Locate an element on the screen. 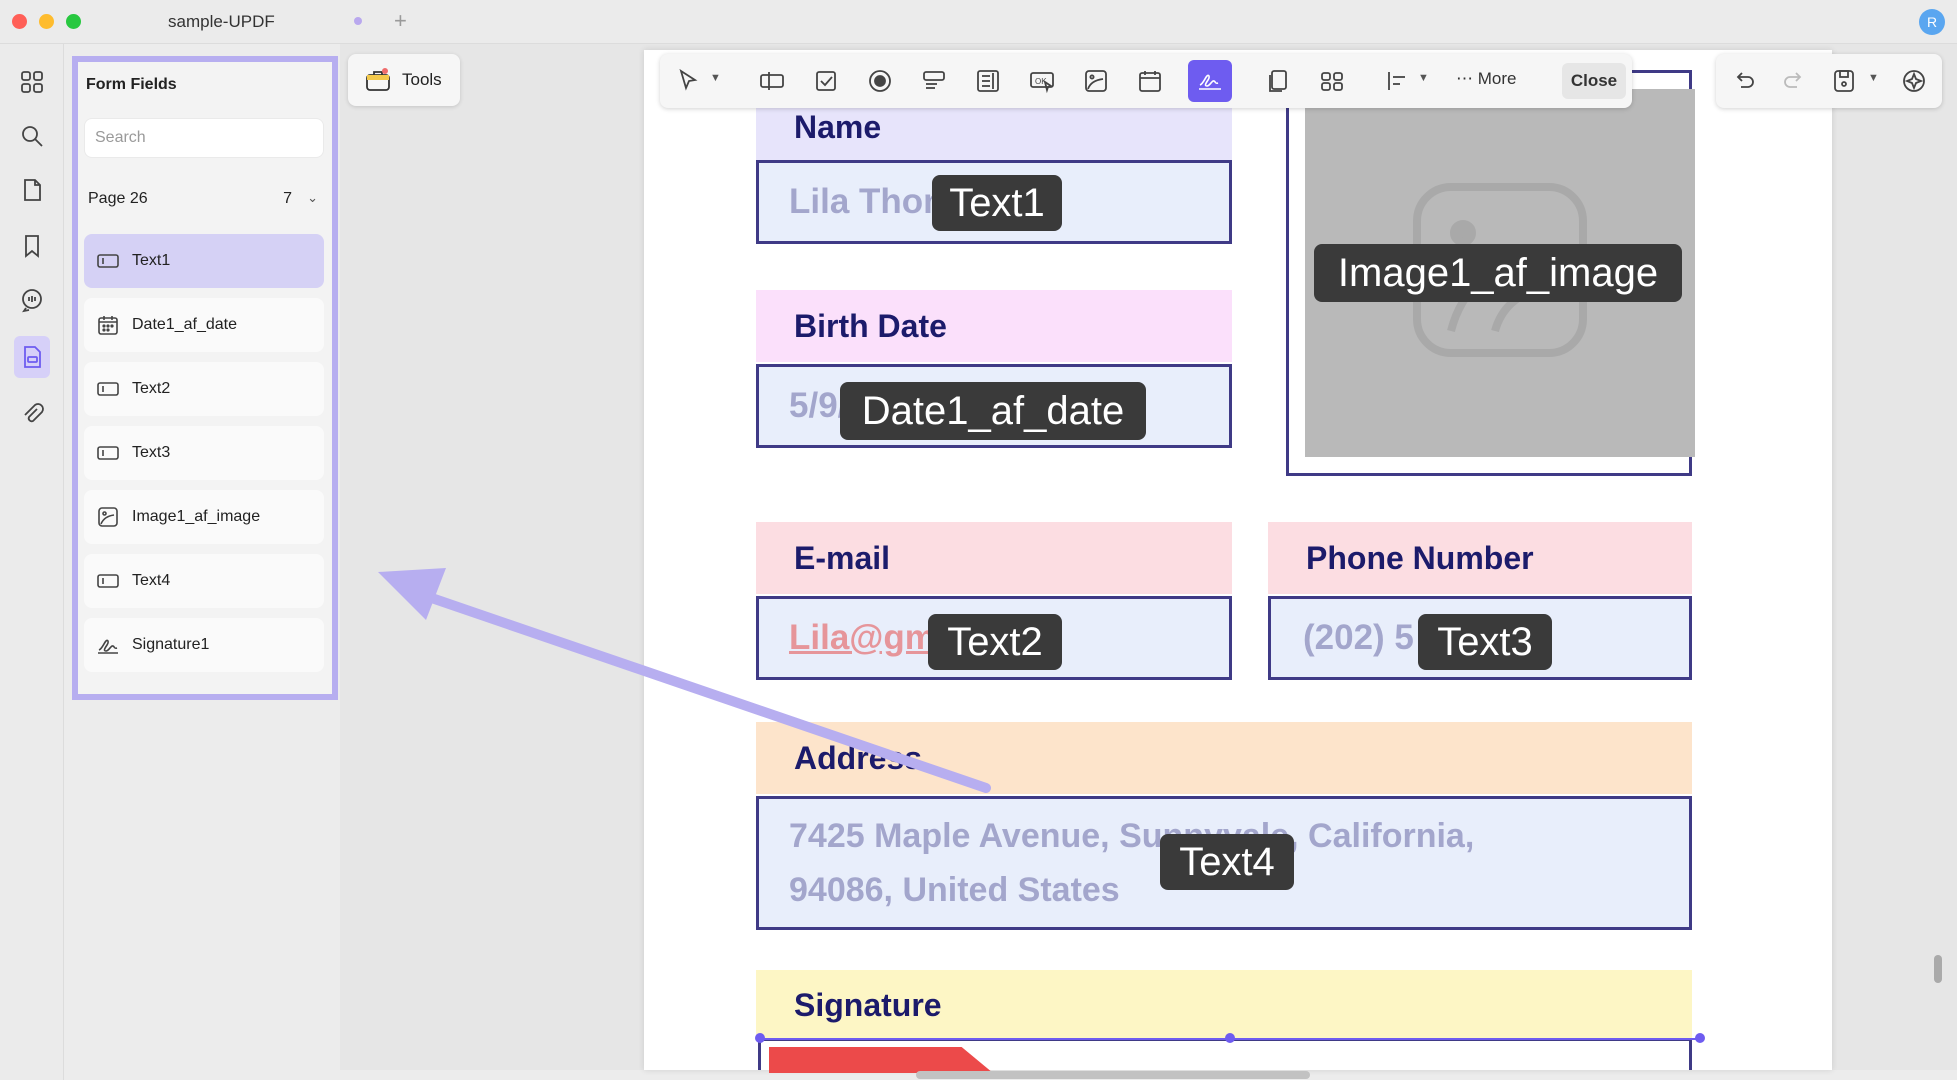 Image resolution: width=1957 pixels, height=1080 pixels. signature-field-icon is located at coordinates (108, 645).